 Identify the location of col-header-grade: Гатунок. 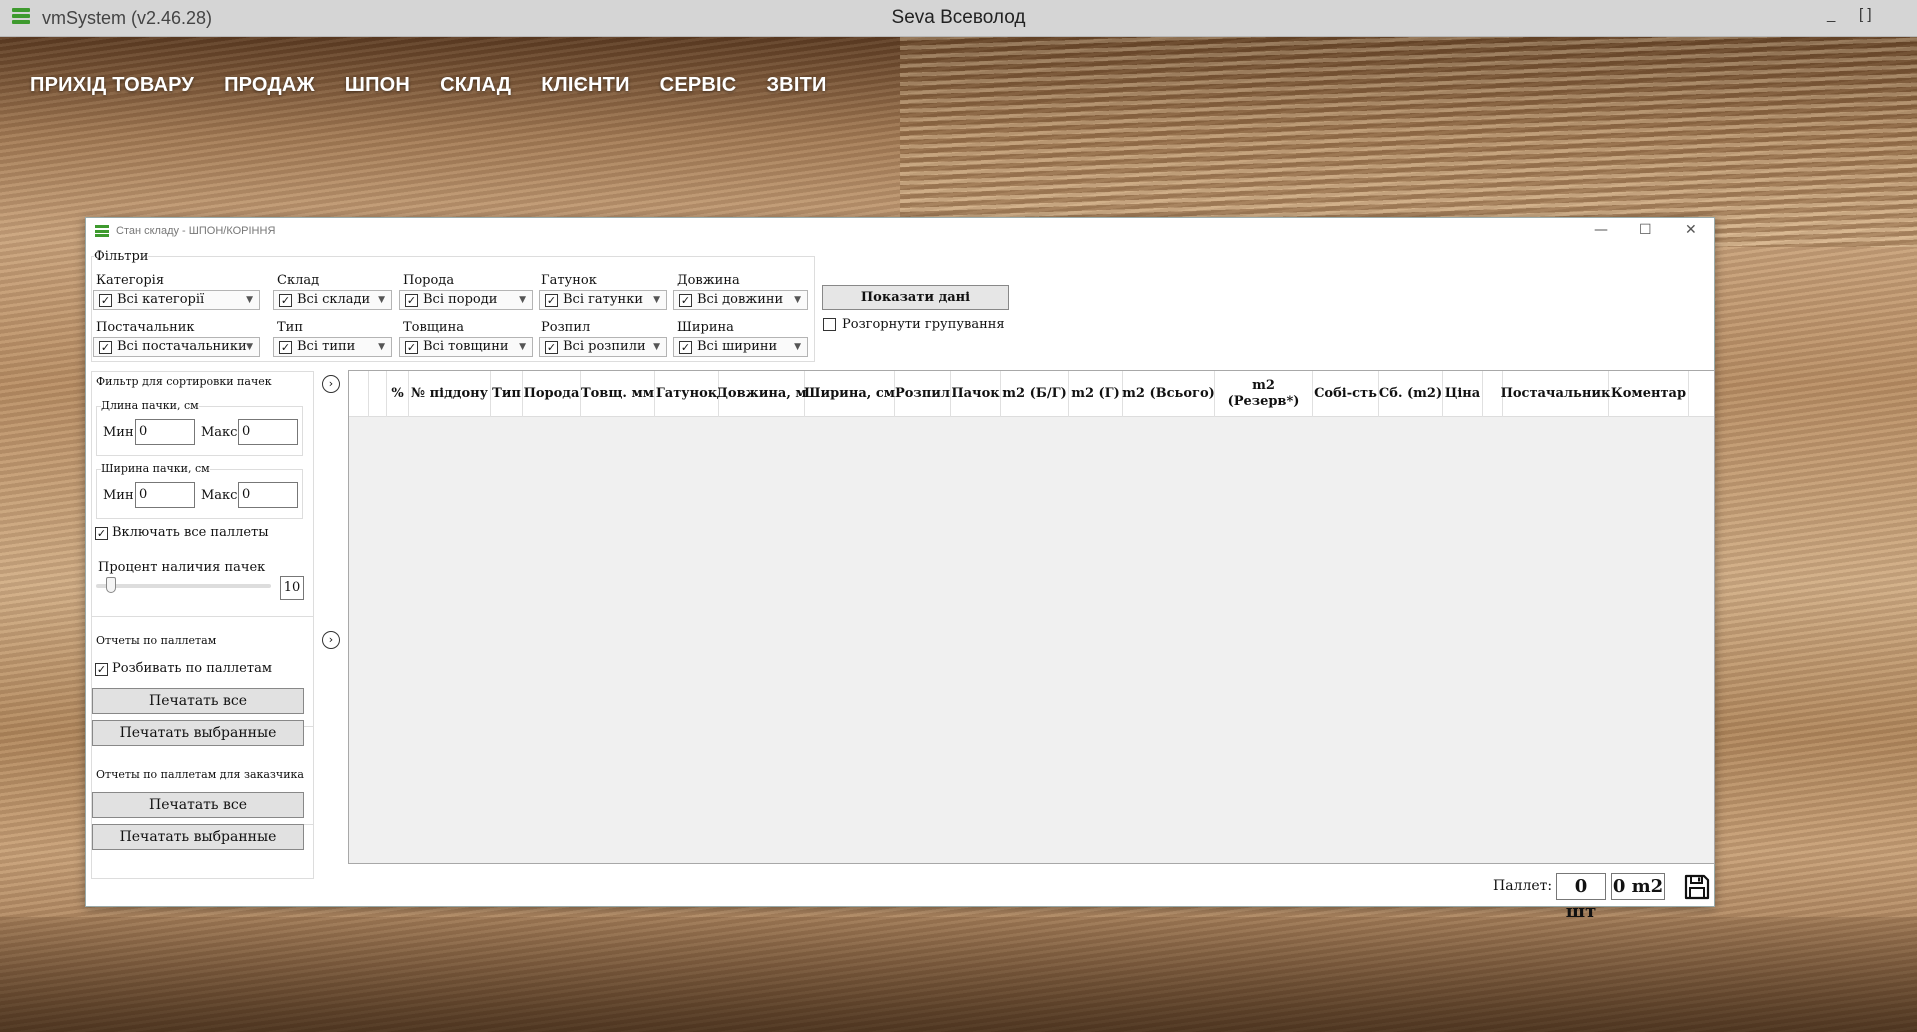
(687, 394).